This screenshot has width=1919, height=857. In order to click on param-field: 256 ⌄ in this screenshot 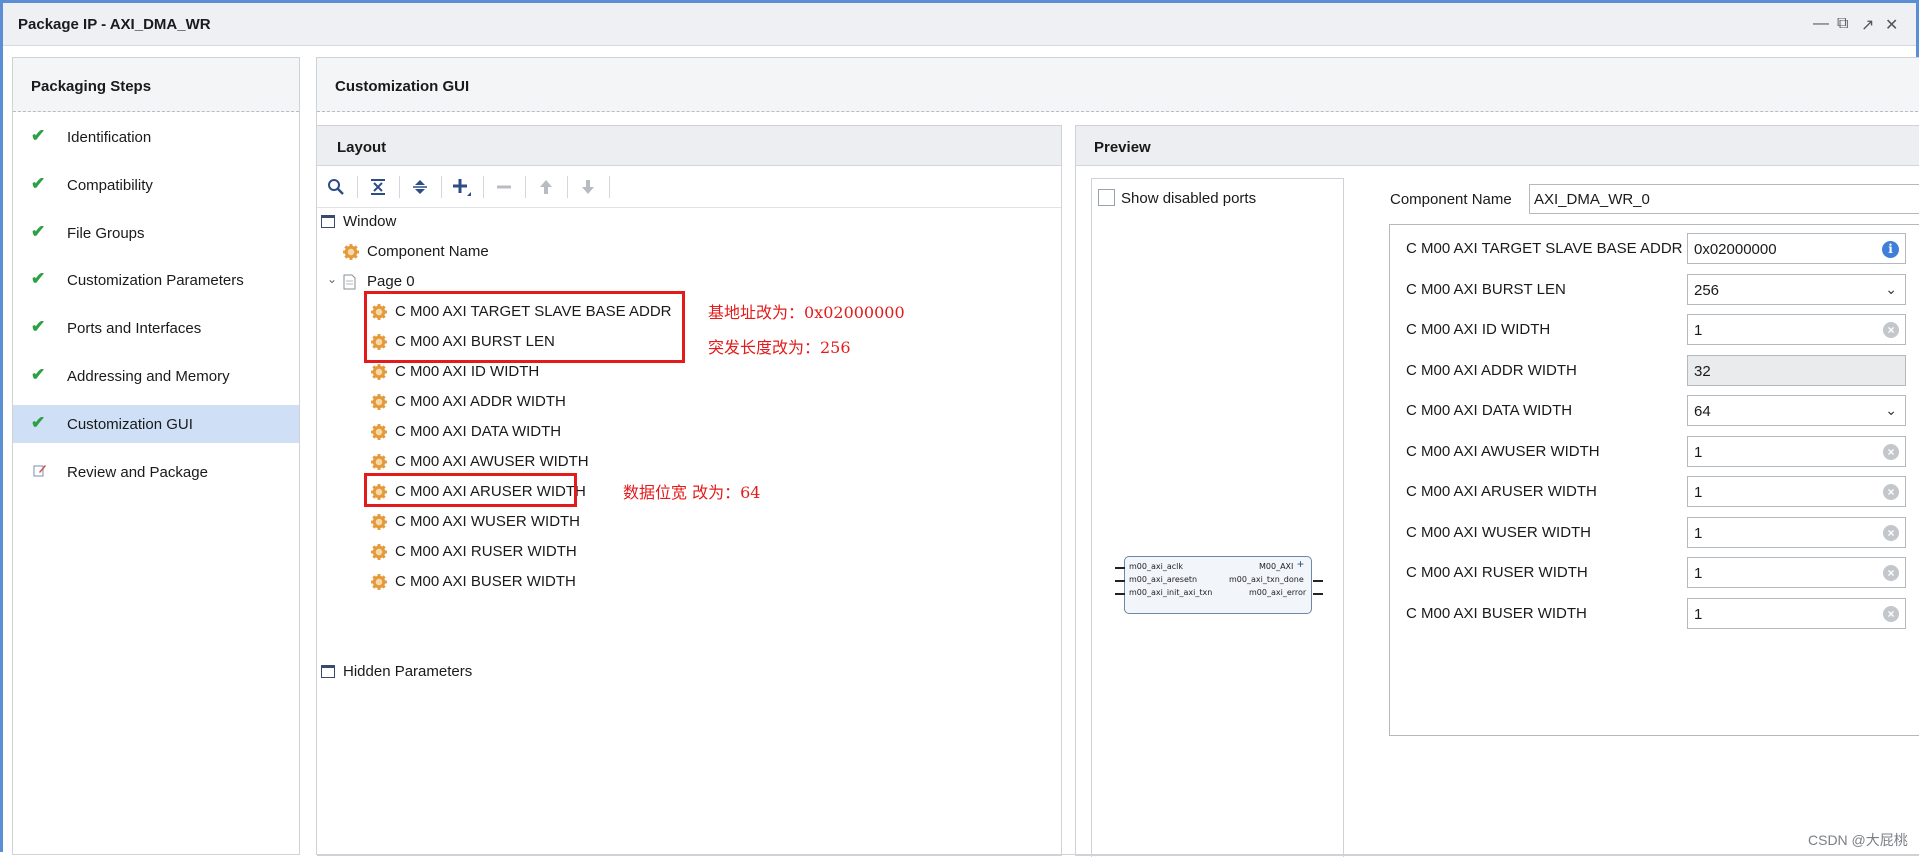, I will do `click(1796, 289)`.